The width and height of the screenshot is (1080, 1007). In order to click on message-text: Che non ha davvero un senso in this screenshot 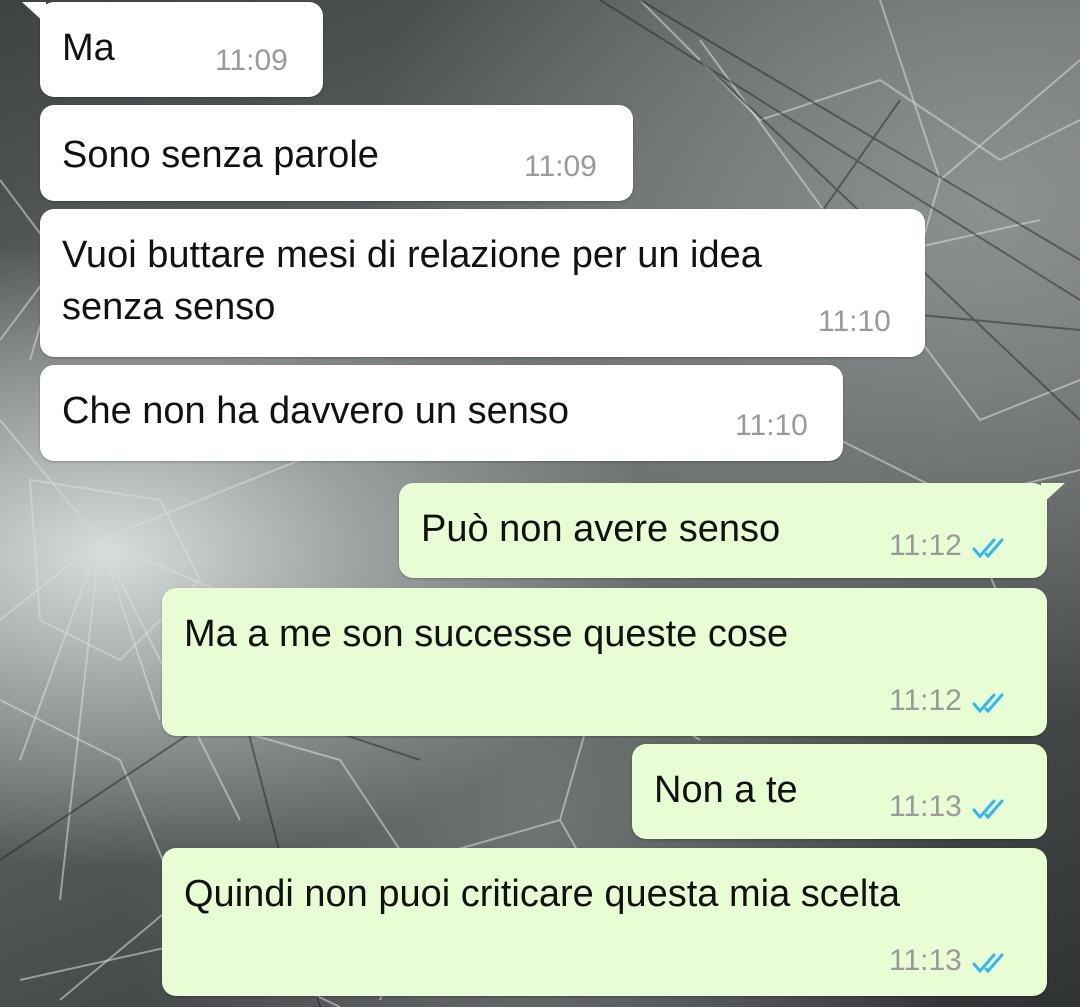, I will do `click(316, 411)`.